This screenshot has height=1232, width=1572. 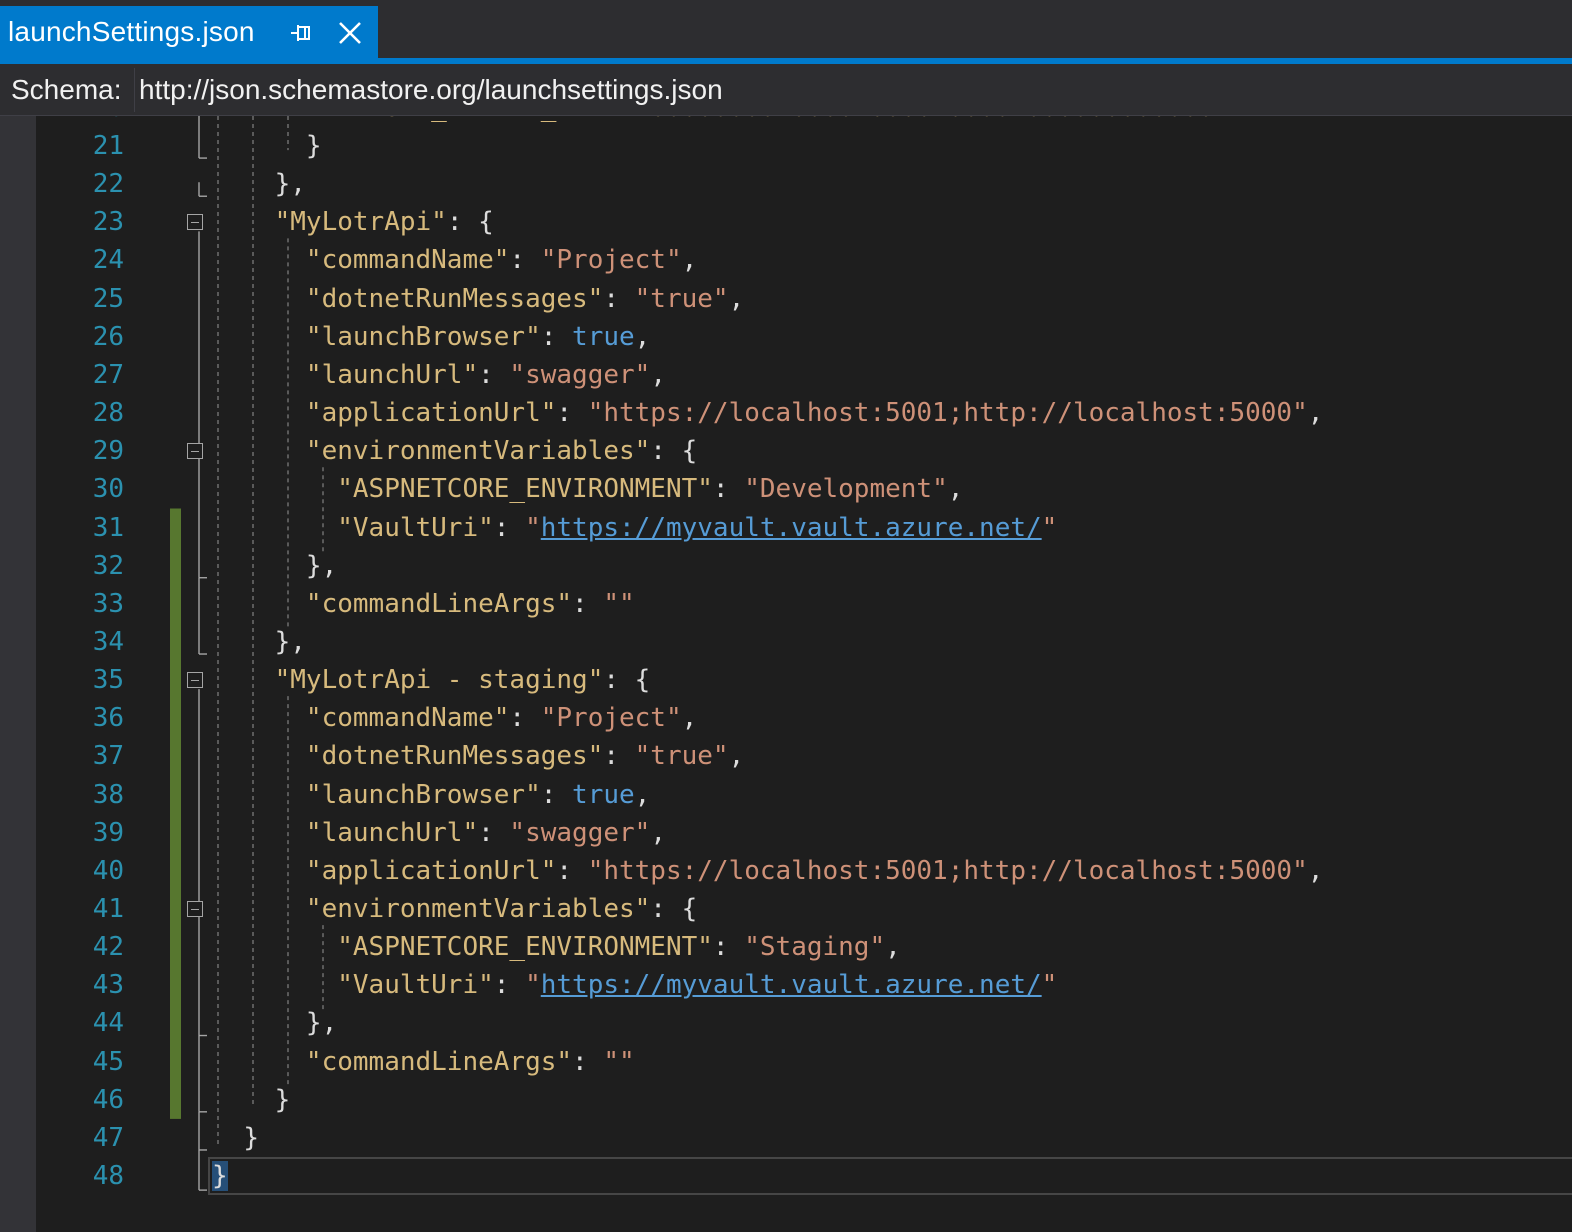 I want to click on code-text: }, so click(x=251, y=1100).